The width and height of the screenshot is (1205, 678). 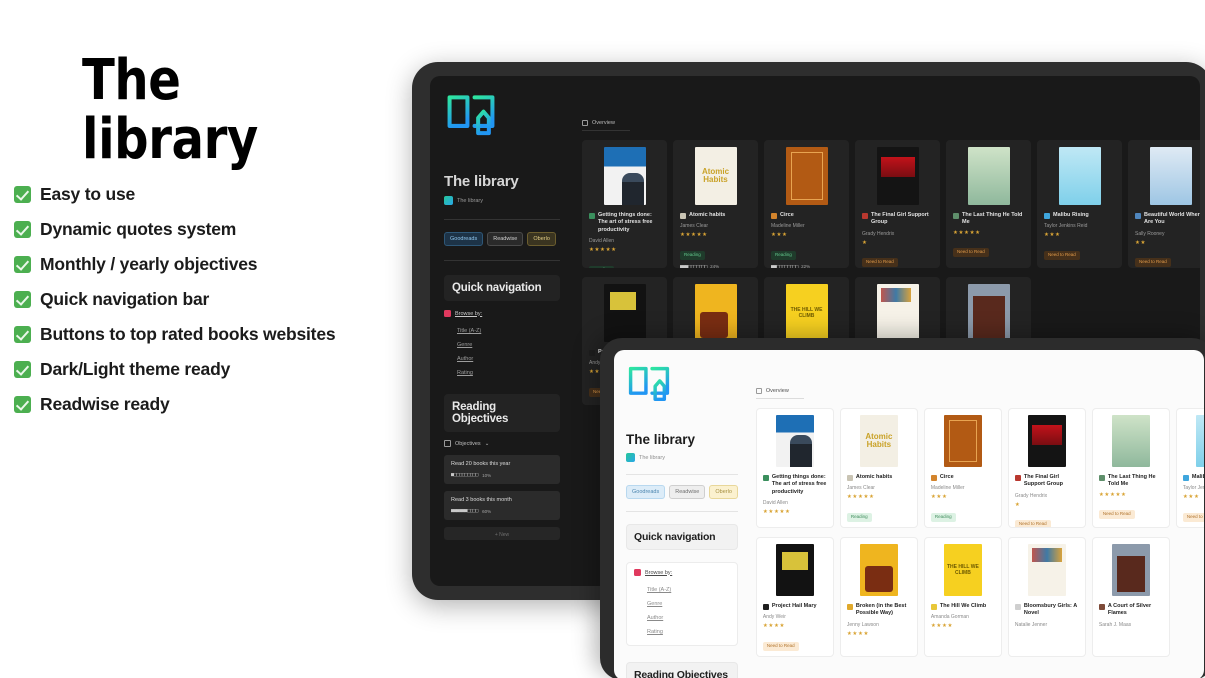 I want to click on table-icon, so click(x=447, y=444).